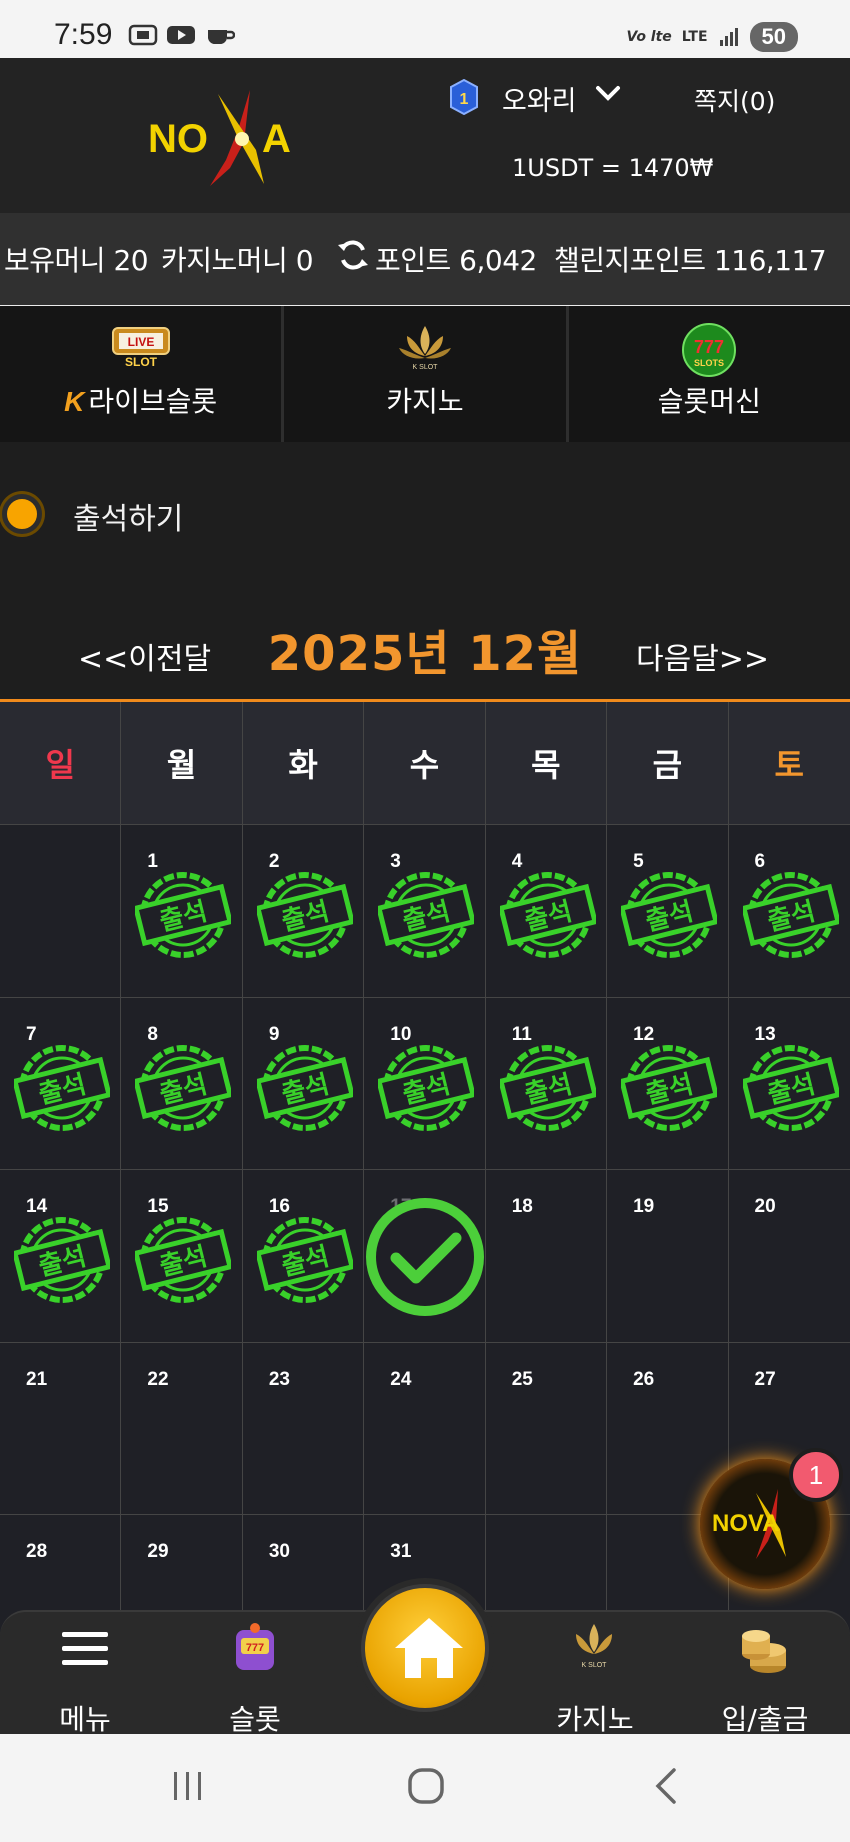 This screenshot has width=850, height=1842. What do you see at coordinates (22, 514) in the screenshot?
I see `section-dot-icon` at bounding box center [22, 514].